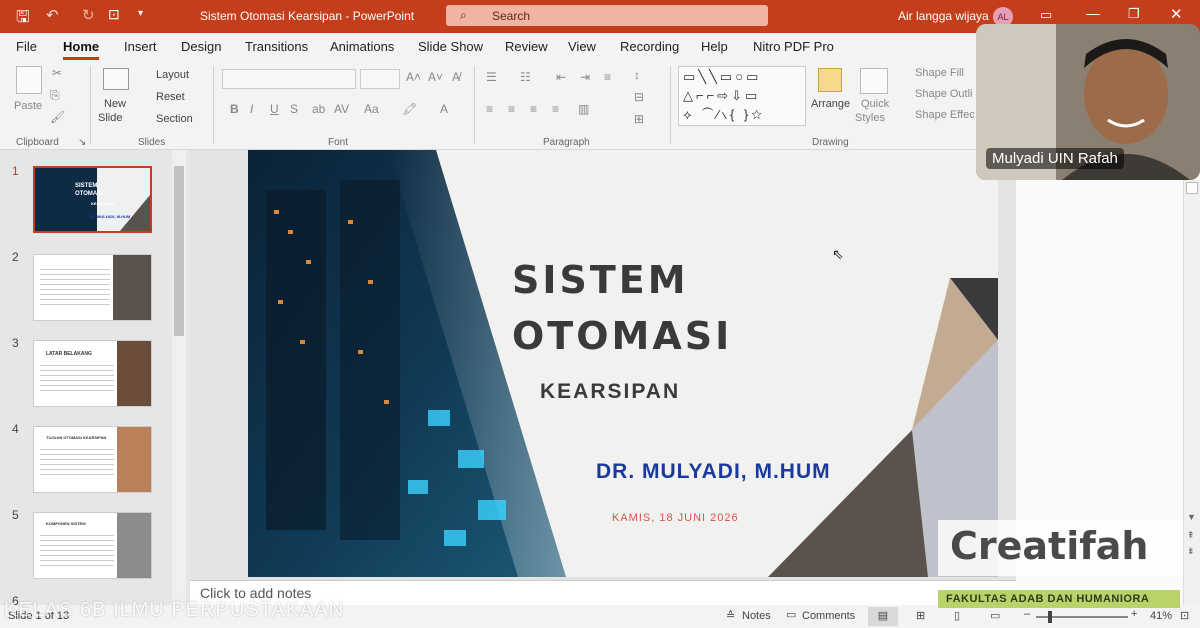  Describe the element at coordinates (294, 109) in the screenshot. I see `strikethrough-icon: S` at that location.